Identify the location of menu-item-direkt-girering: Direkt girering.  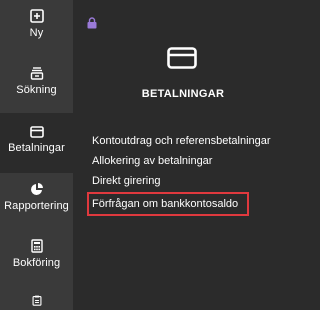
(191, 181).